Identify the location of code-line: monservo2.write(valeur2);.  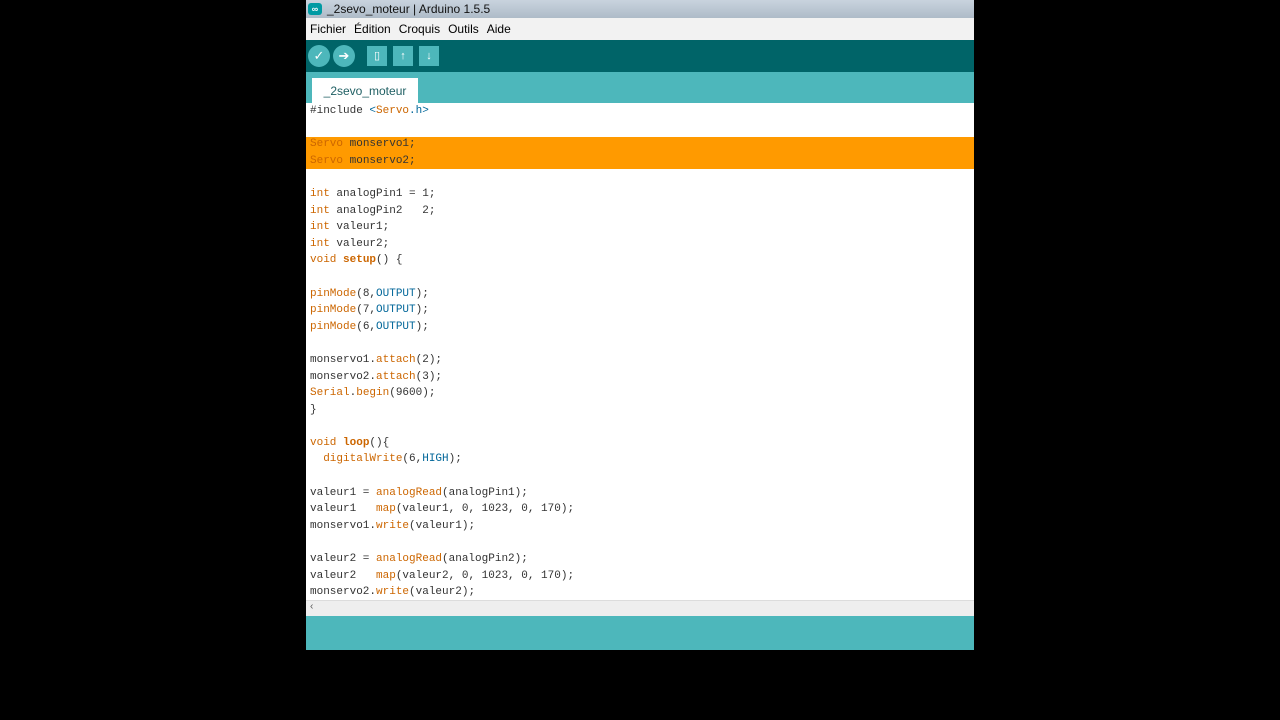
(640, 592).